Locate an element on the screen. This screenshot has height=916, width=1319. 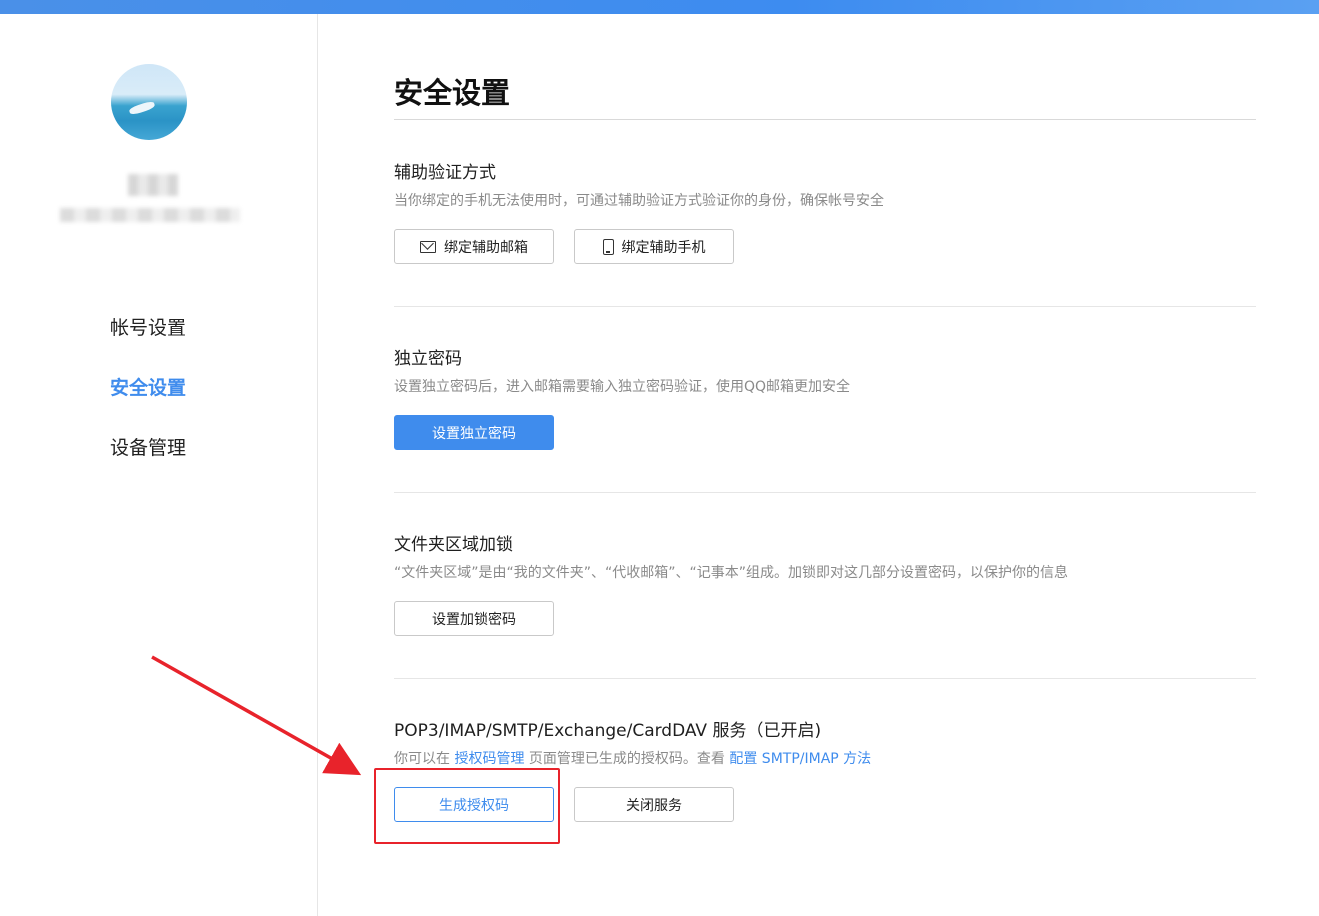
desc-text: 页面管理已生成的授权码。查看 is located at coordinates (627, 759).